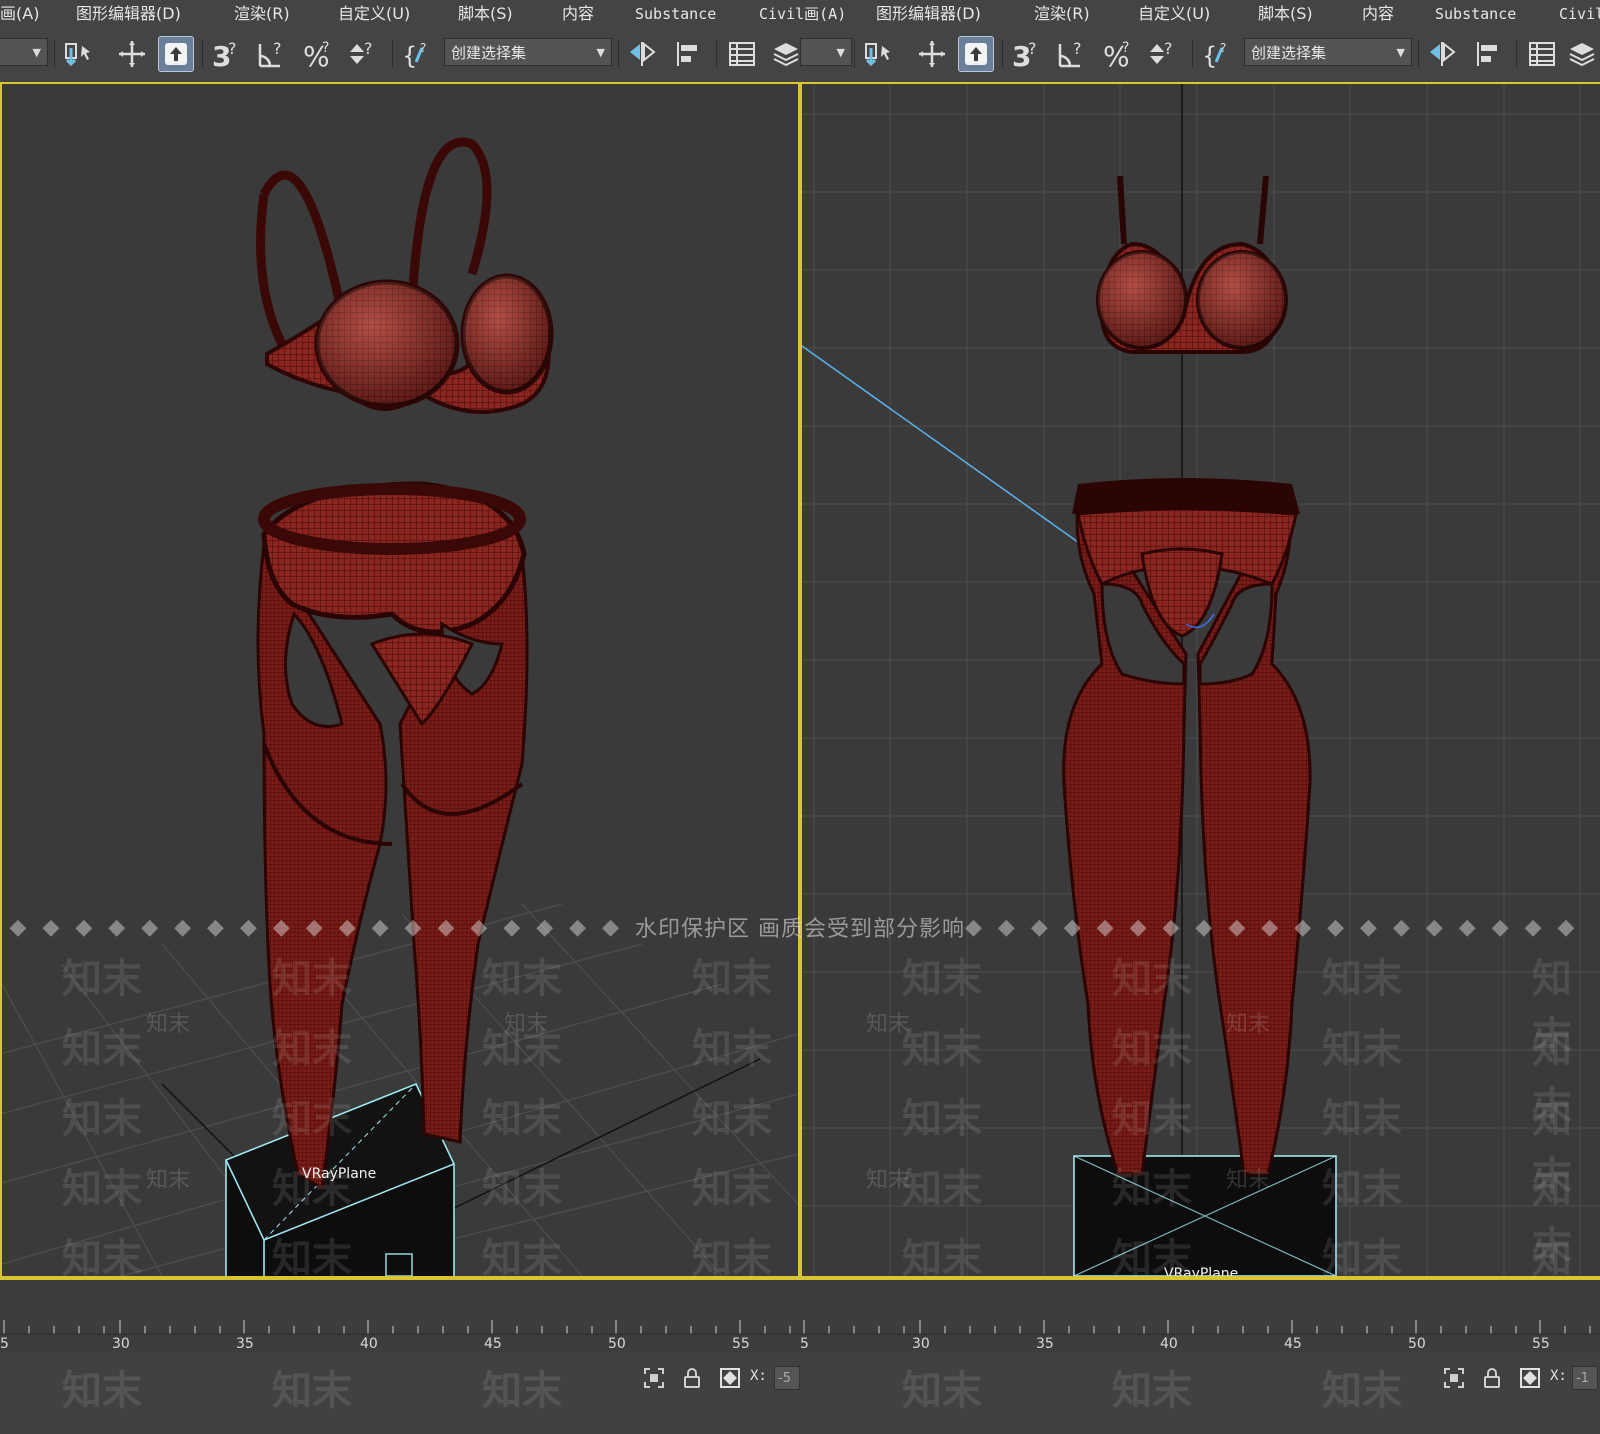 The width and height of the screenshot is (1600, 1434). I want to click on x-coordinate-field: -5, so click(787, 1378).